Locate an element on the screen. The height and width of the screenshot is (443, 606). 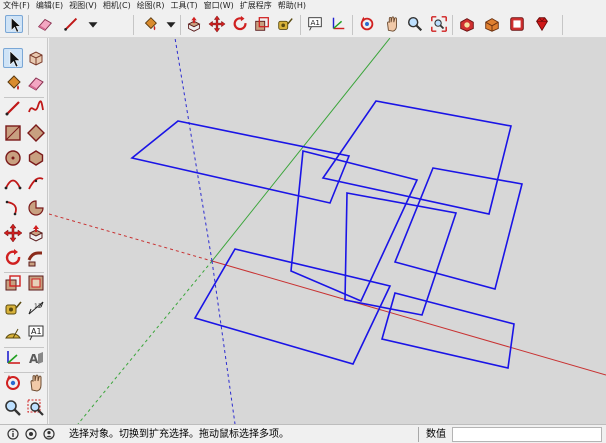
pie-icon is located at coordinates (36, 208).